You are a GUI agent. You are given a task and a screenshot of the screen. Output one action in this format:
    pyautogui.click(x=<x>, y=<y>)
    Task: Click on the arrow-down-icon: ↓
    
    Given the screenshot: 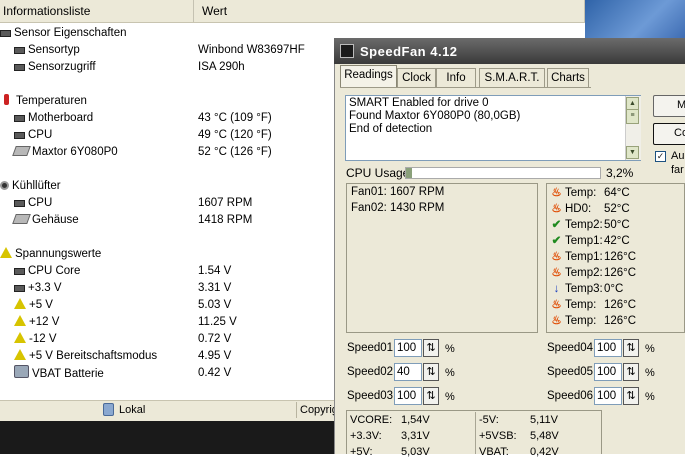 What is the action you would take?
    pyautogui.click(x=556, y=289)
    